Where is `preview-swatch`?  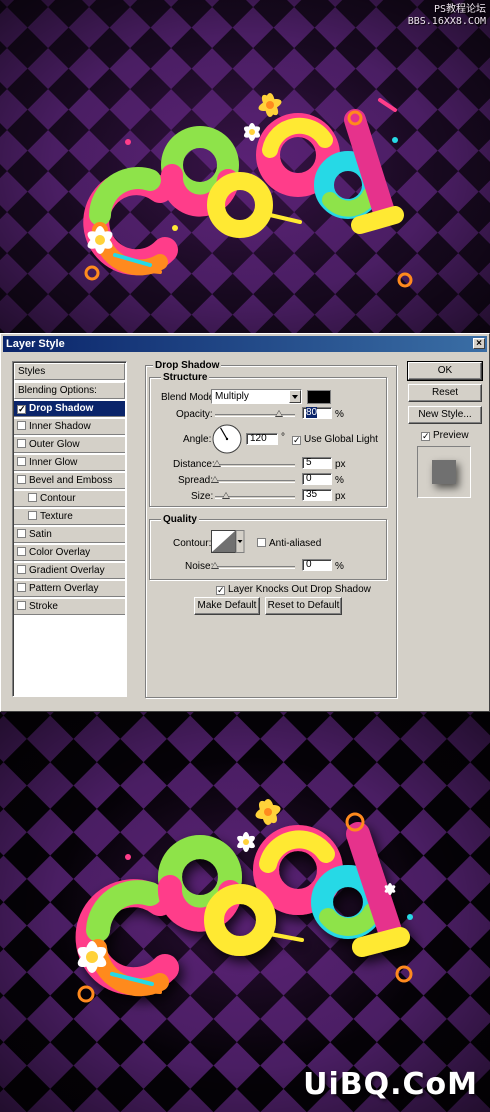
preview-swatch is located at coordinates (444, 472).